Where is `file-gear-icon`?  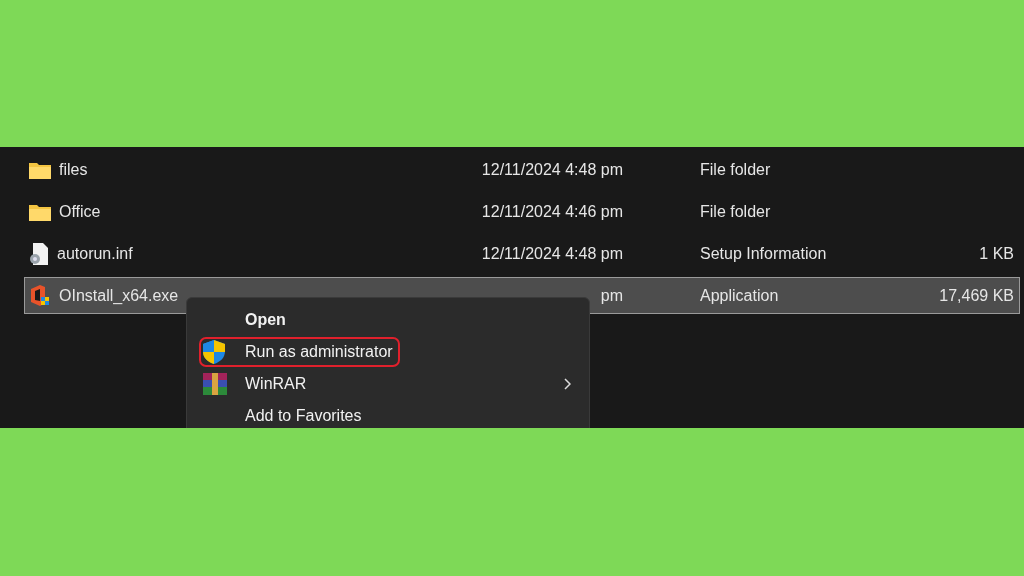 file-gear-icon is located at coordinates (39, 253).